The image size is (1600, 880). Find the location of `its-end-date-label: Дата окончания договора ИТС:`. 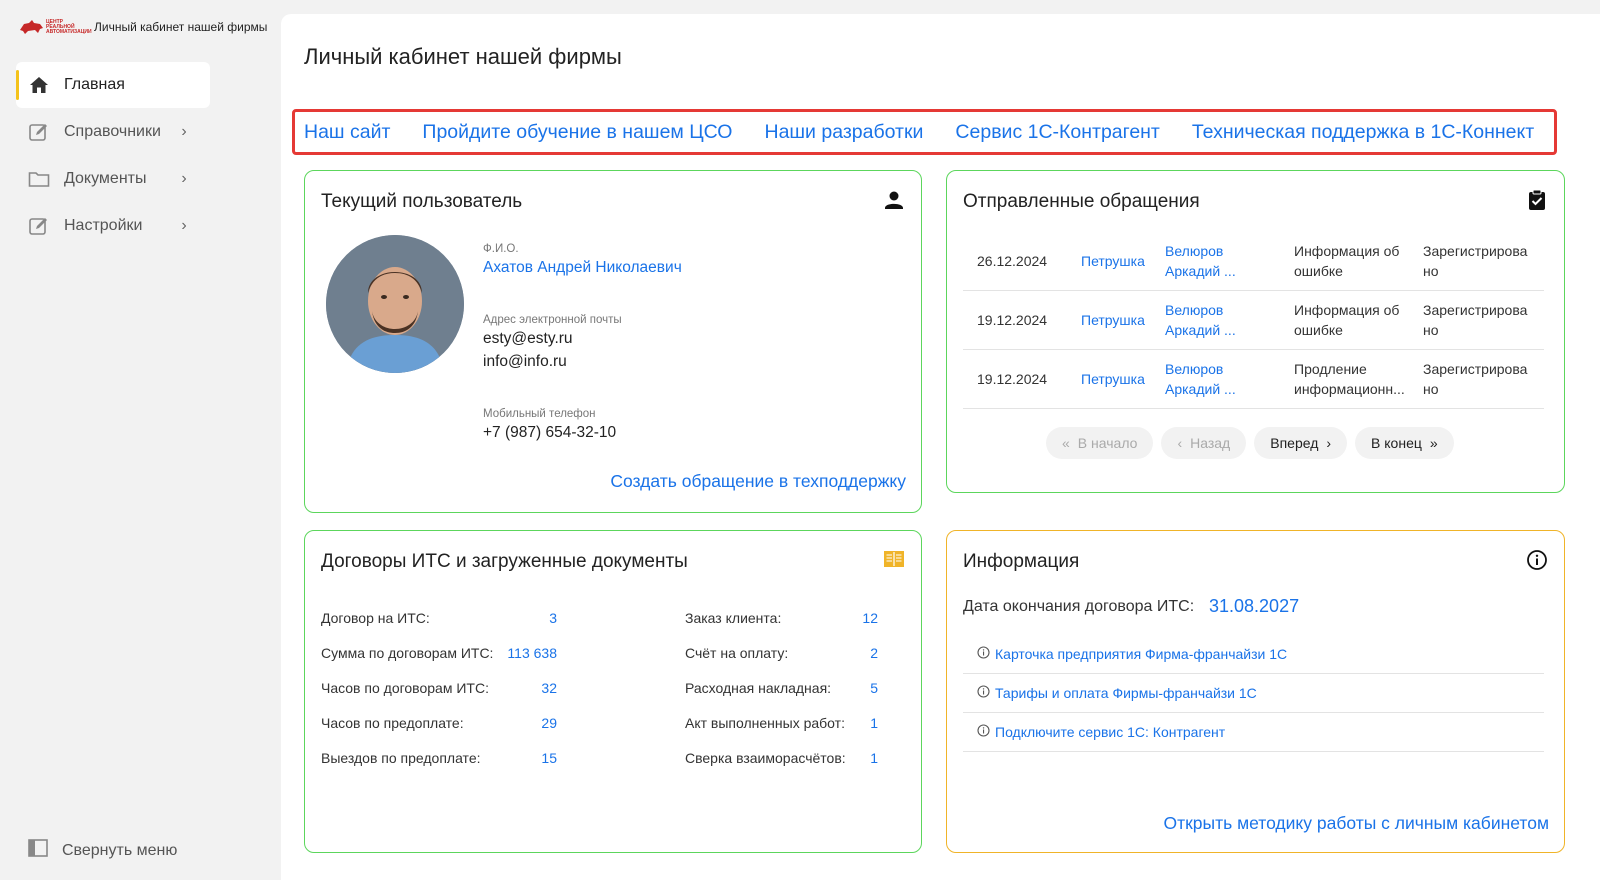

its-end-date-label: Дата окончания договора ИТС: is located at coordinates (1079, 606).